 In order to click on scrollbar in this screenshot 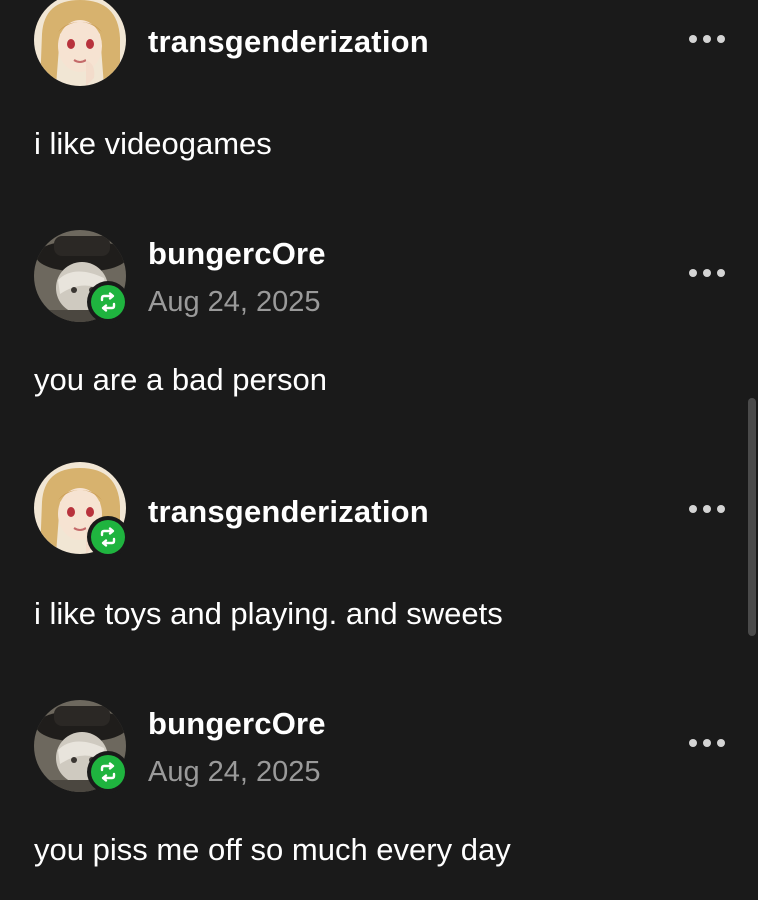, I will do `click(752, 517)`.